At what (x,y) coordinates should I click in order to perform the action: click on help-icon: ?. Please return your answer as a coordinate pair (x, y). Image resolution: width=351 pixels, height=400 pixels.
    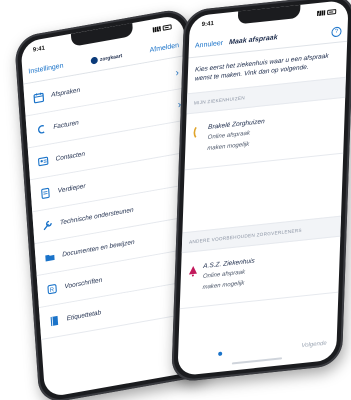
    Looking at the image, I should click on (336, 31).